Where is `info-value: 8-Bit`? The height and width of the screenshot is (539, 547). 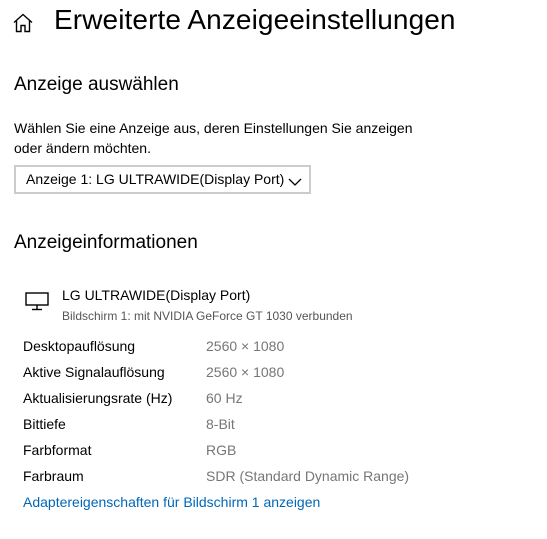
info-value: 8-Bit is located at coordinates (220, 424).